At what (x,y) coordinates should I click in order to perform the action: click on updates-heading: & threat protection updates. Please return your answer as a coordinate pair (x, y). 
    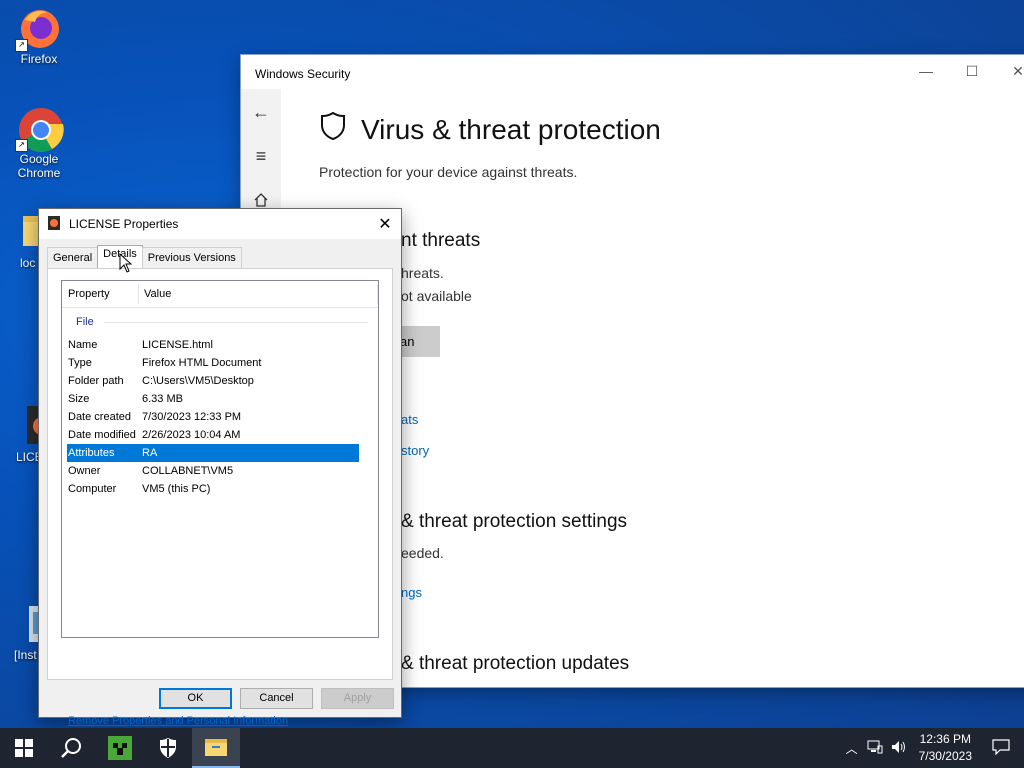
    Looking at the image, I should click on (515, 663).